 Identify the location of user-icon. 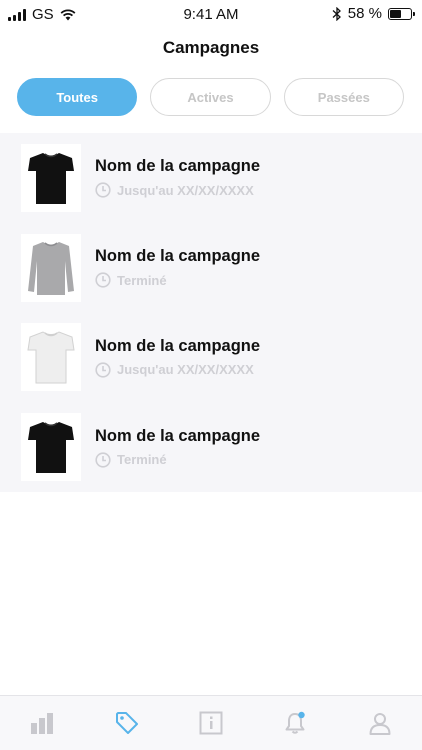
(380, 724).